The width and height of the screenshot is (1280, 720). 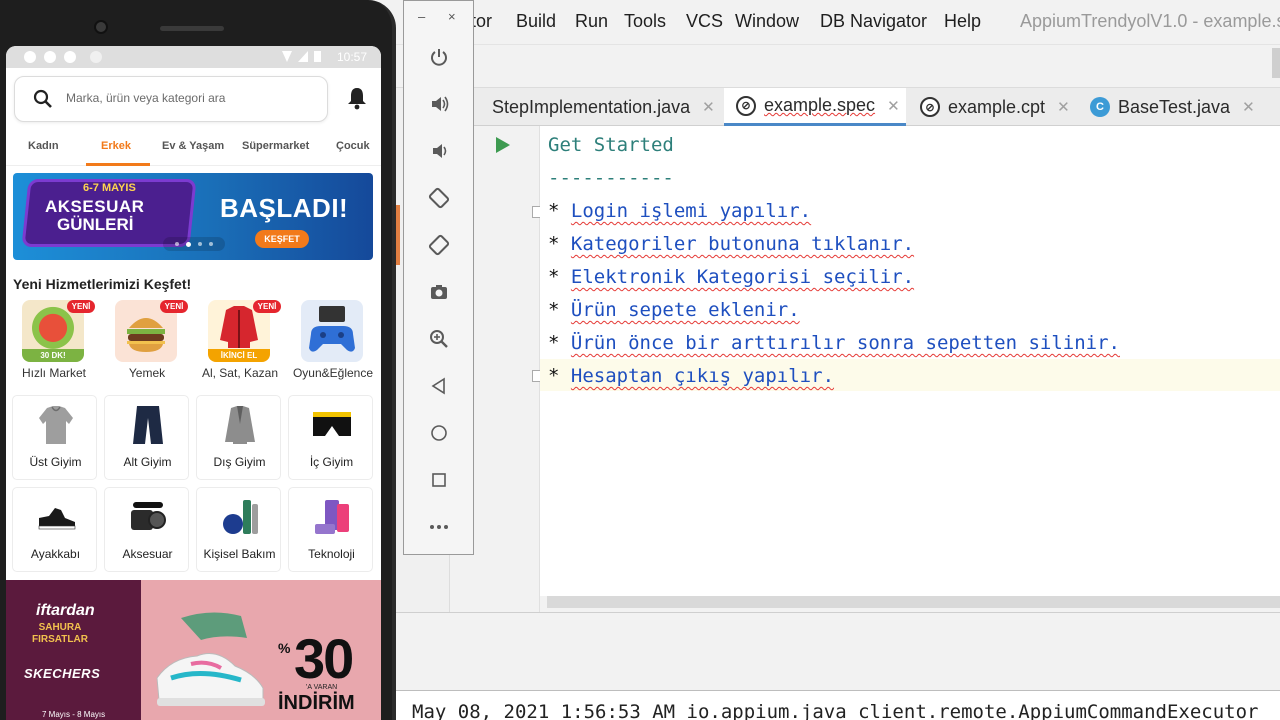 What do you see at coordinates (146, 437) in the screenshot?
I see `category-alt-giyim: Alt Giyim` at bounding box center [146, 437].